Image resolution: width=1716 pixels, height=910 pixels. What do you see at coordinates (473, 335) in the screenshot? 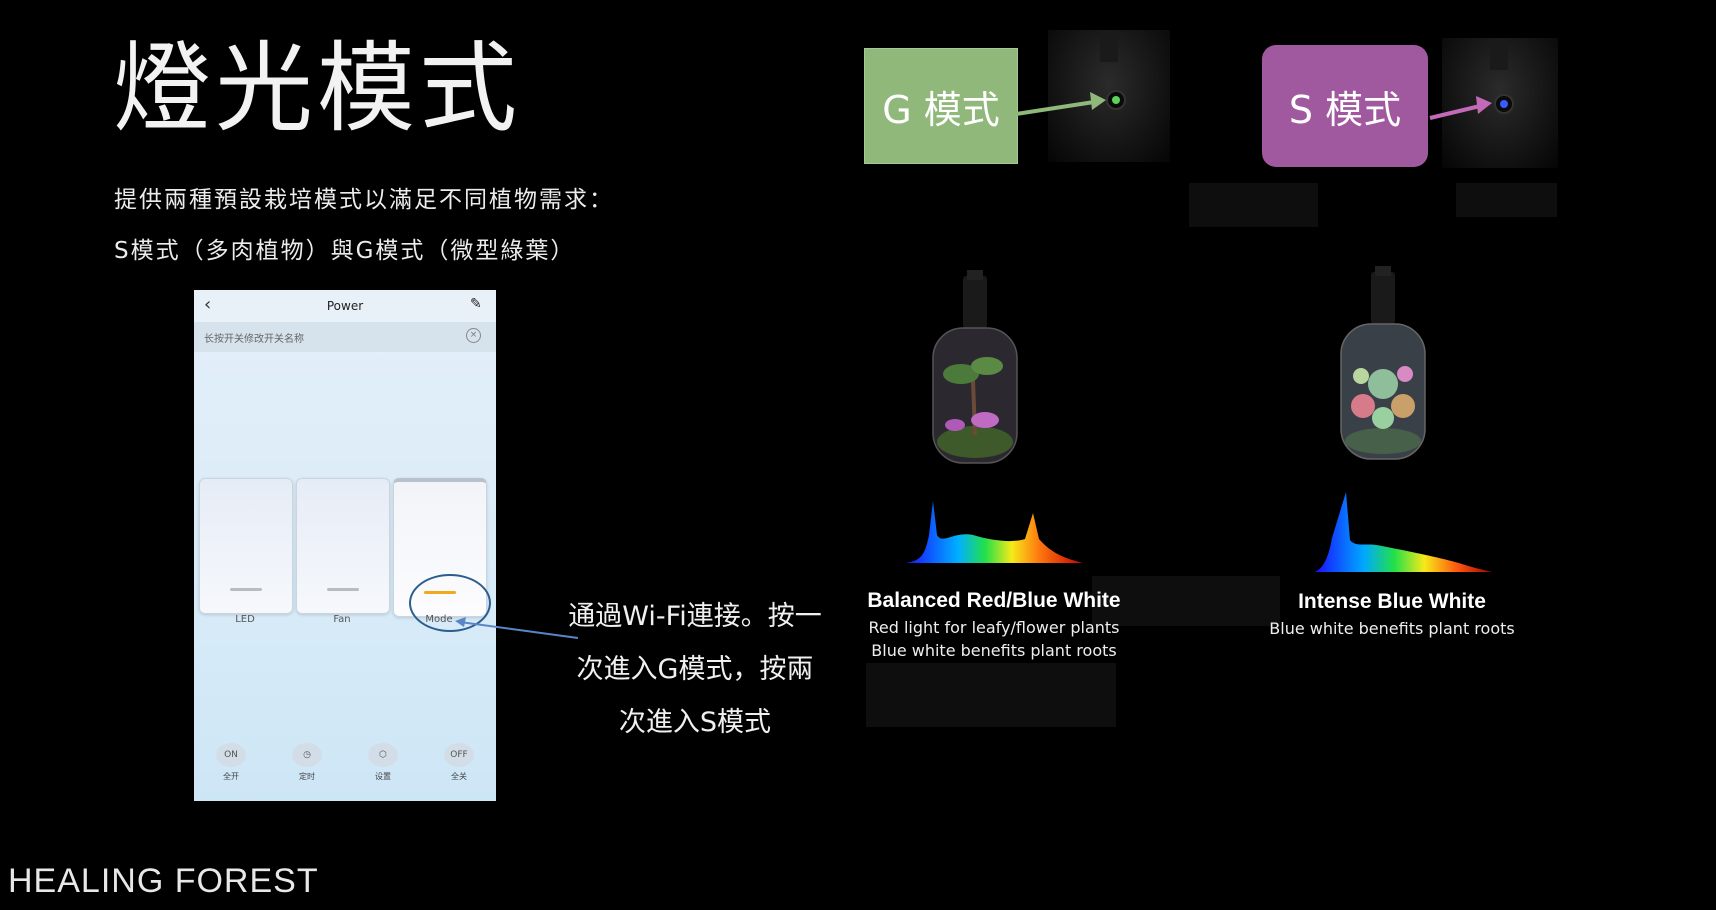
I see `close-icon: ×` at bounding box center [473, 335].